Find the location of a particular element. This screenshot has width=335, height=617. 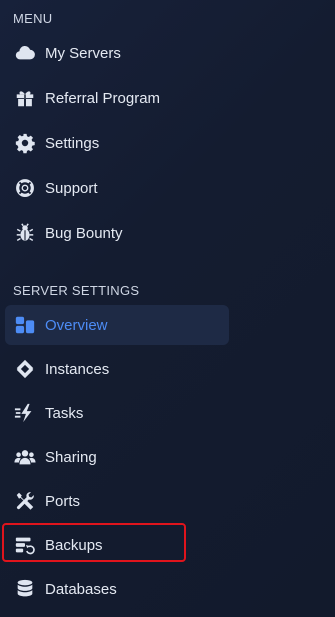

sidebar-item-label: Settings is located at coordinates (72, 143).